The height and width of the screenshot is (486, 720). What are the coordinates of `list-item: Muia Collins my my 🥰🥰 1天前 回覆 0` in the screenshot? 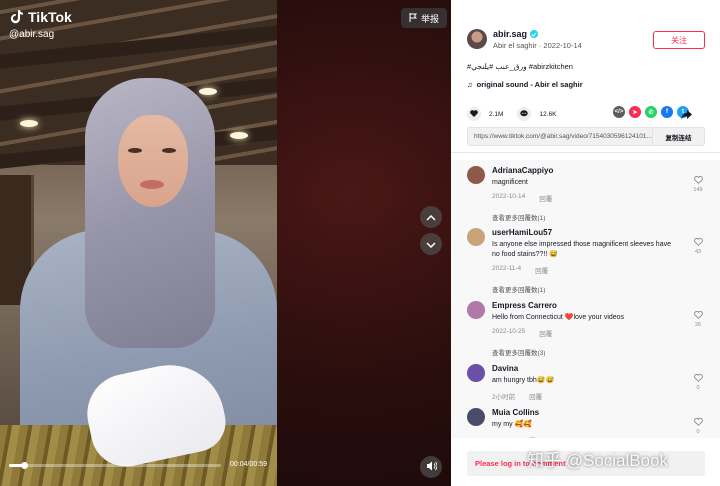 It's located at (586, 423).